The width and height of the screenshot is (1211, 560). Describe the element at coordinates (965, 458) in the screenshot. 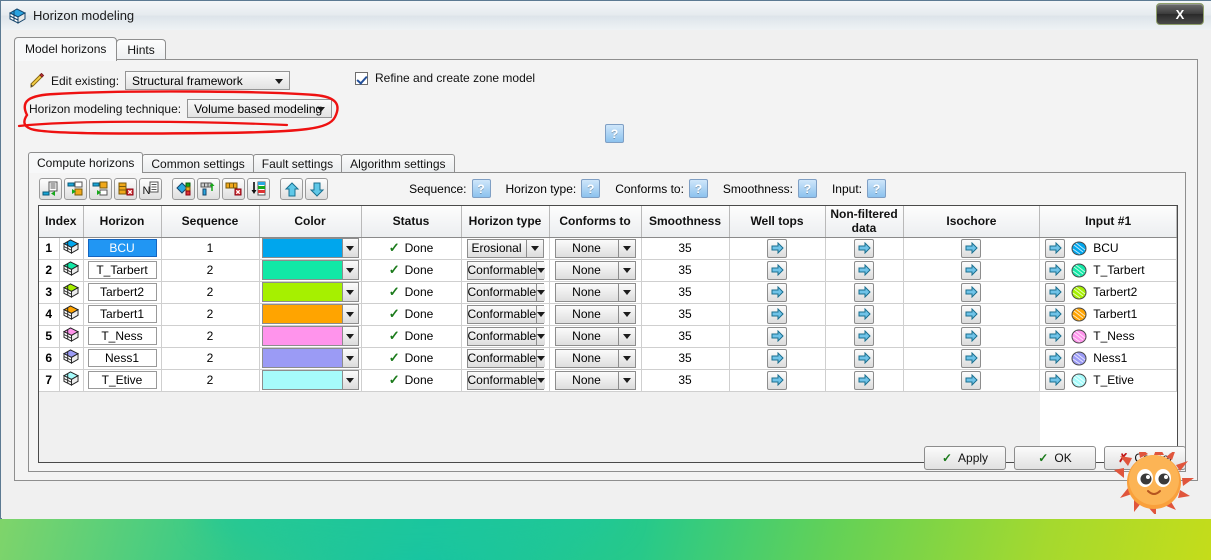

I see `apply-button: ✓ Apply` at that location.